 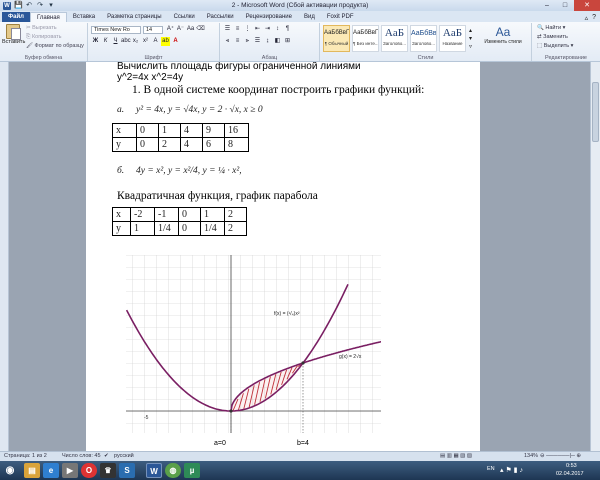 What do you see at coordinates (180, 29) in the screenshot?
I see `shrink-font-button: A⁻` at bounding box center [180, 29].